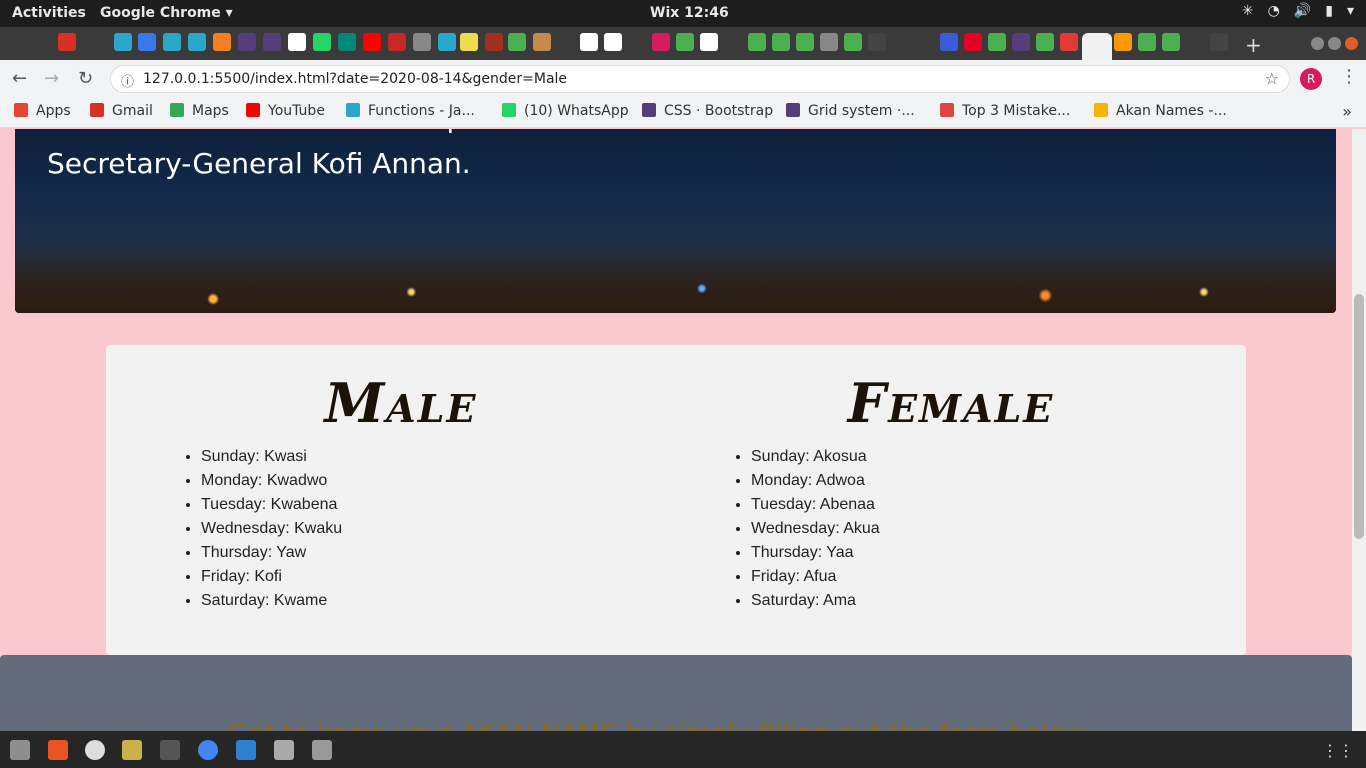 The image size is (1366, 768). What do you see at coordinates (438, 481) in the screenshot?
I see `list-item: Monday: Kwadwo` at bounding box center [438, 481].